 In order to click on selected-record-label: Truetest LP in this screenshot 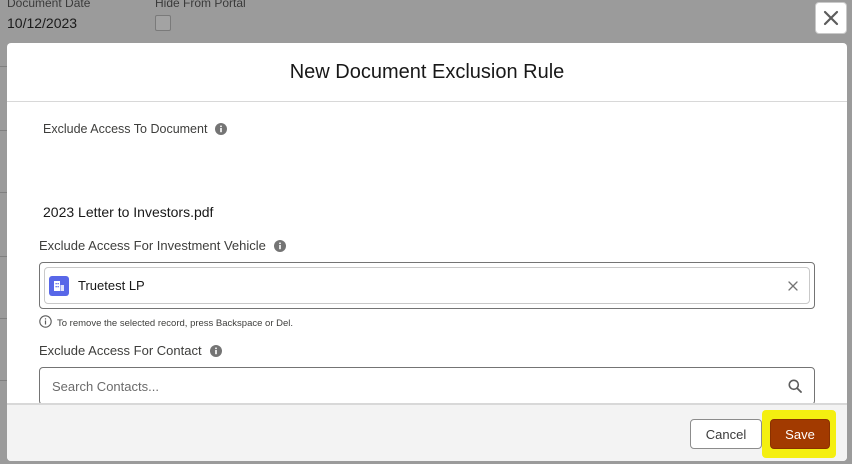, I will do `click(111, 285)`.